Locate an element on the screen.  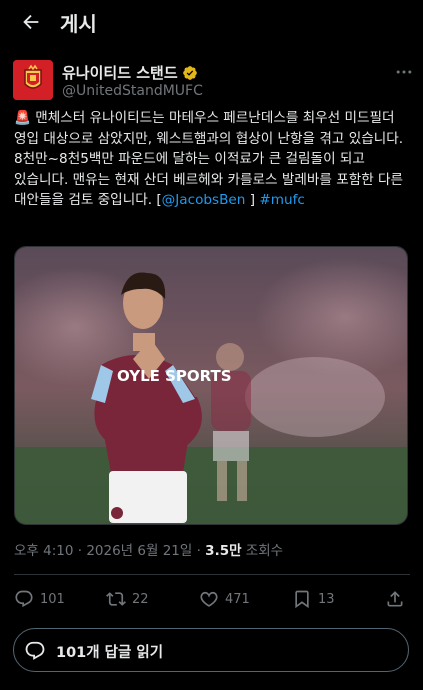
reply-count: 101 is located at coordinates (52, 599).